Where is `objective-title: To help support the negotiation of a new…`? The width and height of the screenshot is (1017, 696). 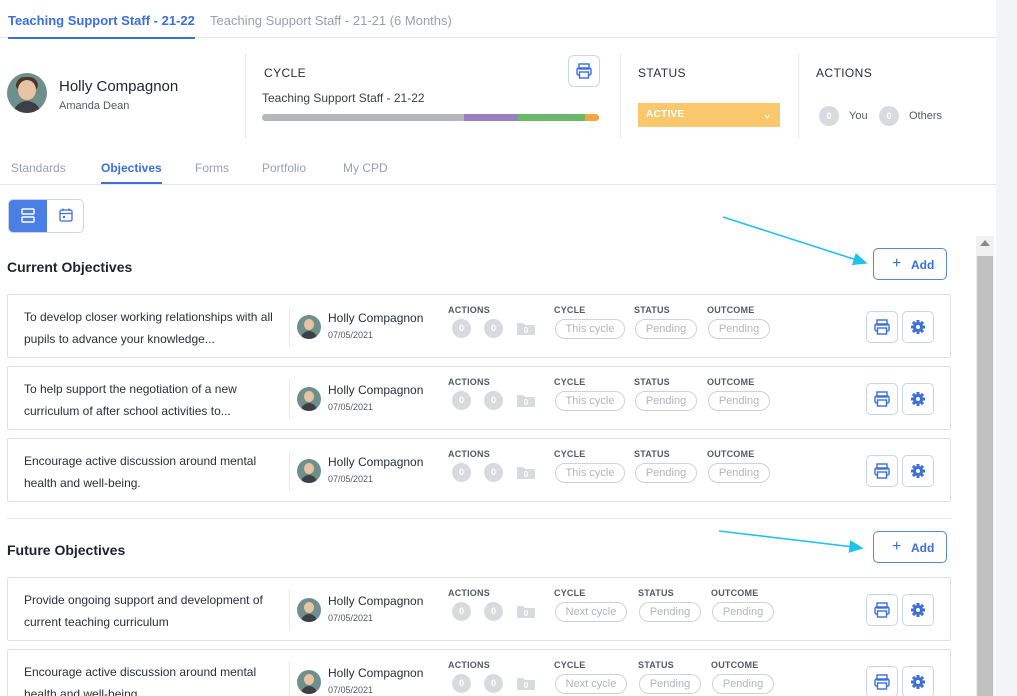 objective-title: To help support the negotiation of a new… is located at coordinates (154, 400).